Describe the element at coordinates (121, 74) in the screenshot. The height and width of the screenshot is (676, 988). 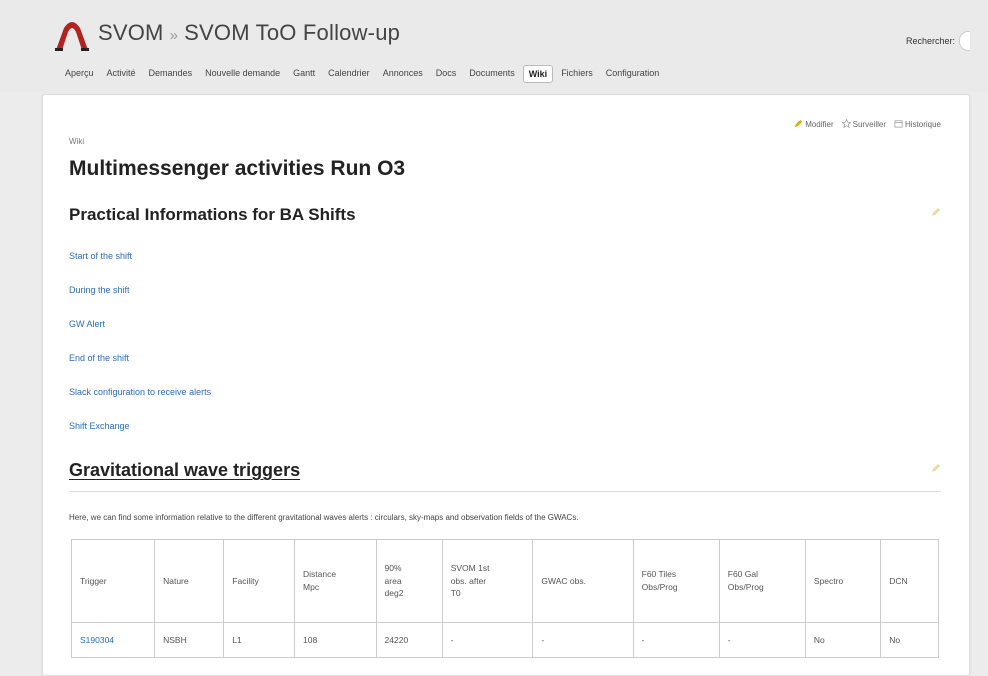
I see `menu-item-activit-: Activité` at that location.